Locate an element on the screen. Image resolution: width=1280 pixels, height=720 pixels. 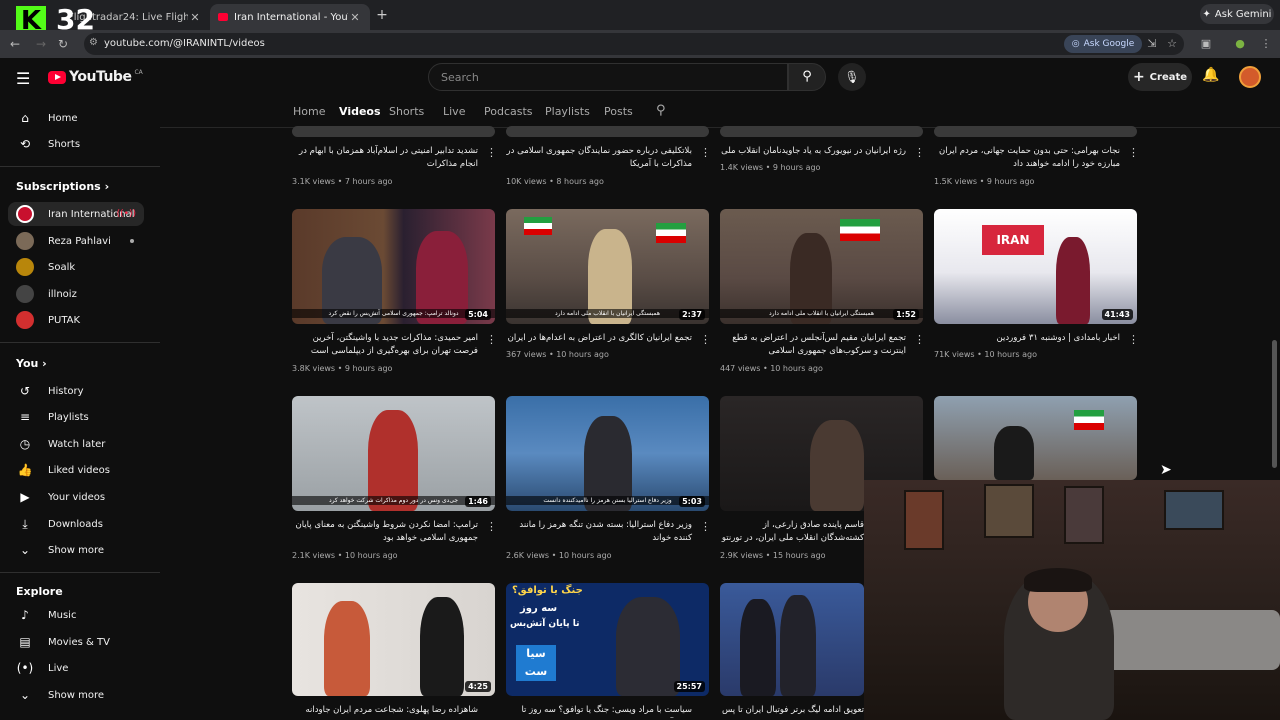
video-meta: 10K views • 8 hours ago is located at coordinates (555, 181).